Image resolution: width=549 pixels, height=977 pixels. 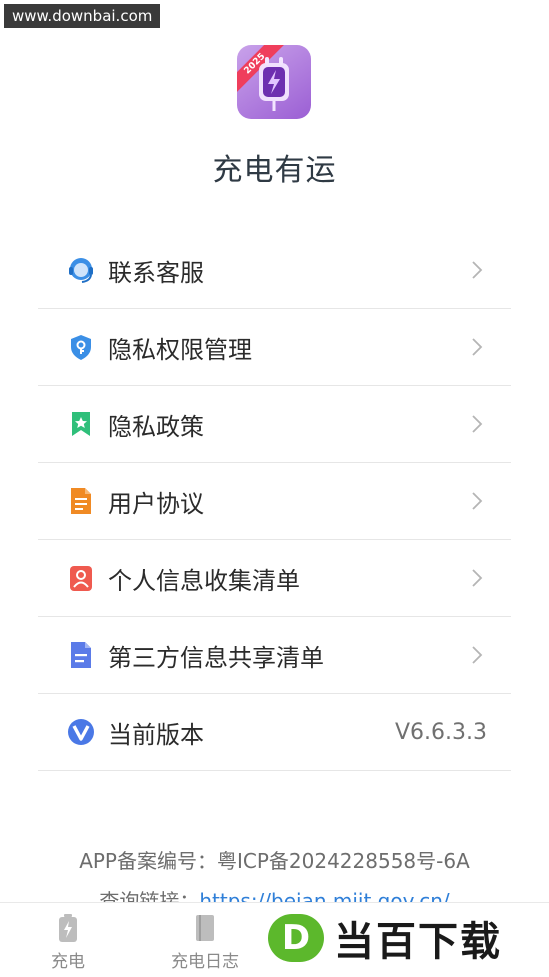 I want to click on query-label: 查询链接：, so click(x=149, y=896).